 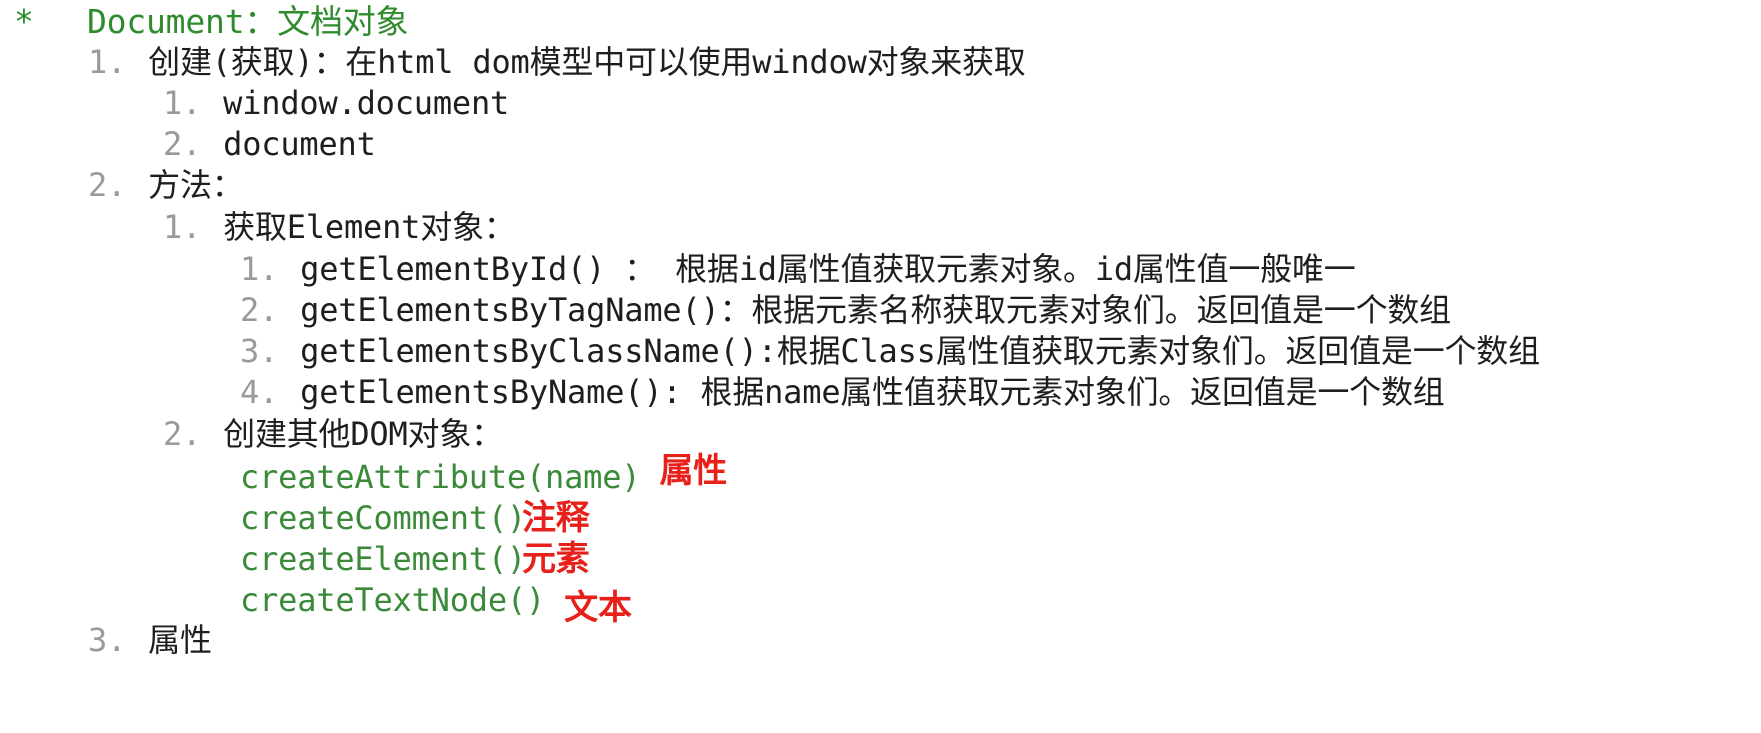 What do you see at coordinates (248, 21) in the screenshot?
I see `header-title: Document：文档对象` at bounding box center [248, 21].